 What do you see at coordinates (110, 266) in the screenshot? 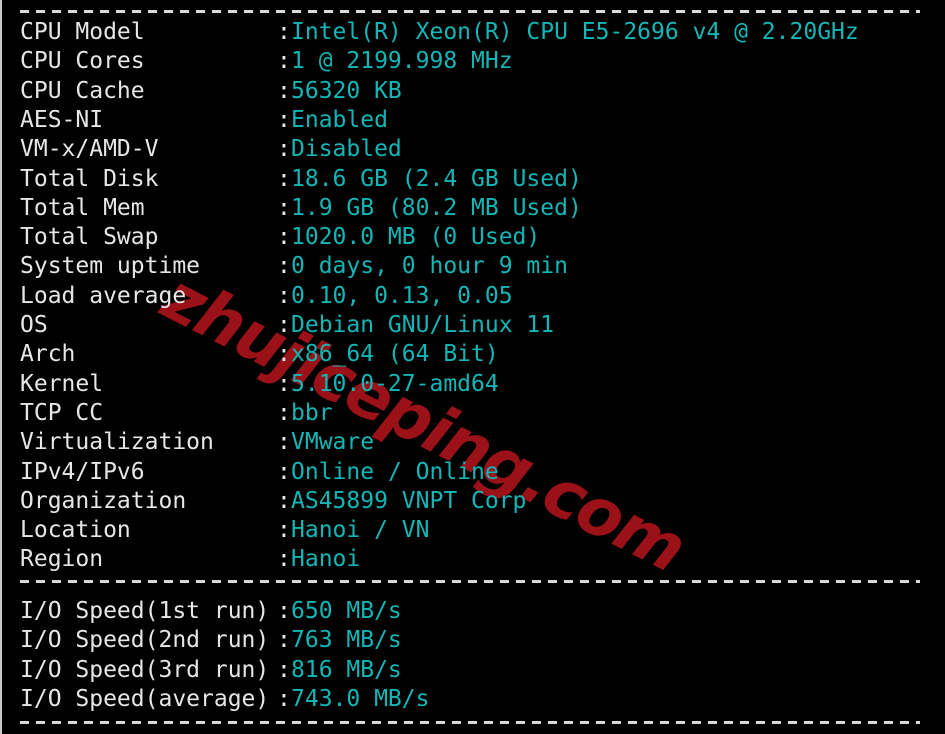
I see `system-info-label: System uptime` at bounding box center [110, 266].